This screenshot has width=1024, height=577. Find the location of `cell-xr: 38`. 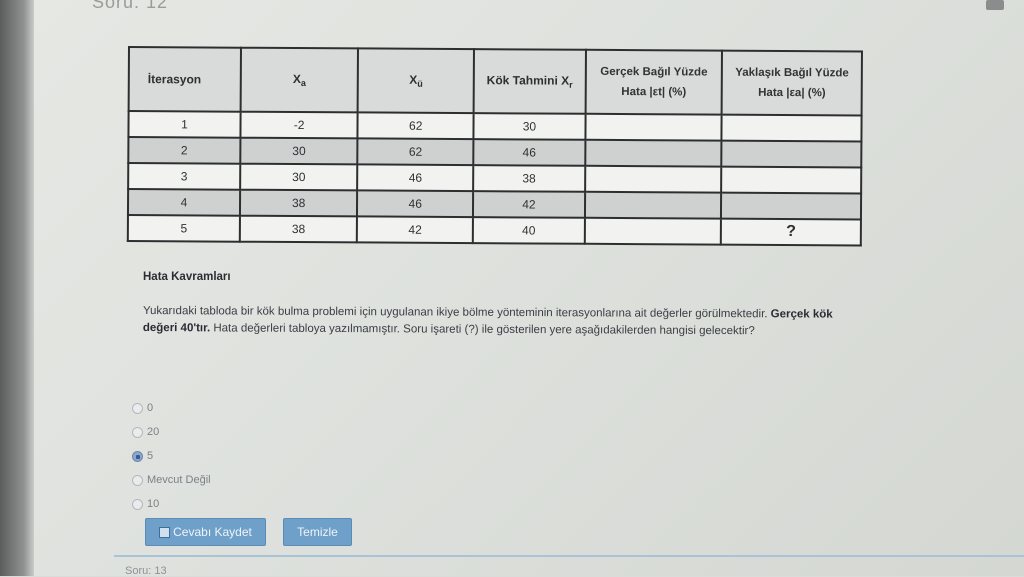

cell-xr: 38 is located at coordinates (529, 178).